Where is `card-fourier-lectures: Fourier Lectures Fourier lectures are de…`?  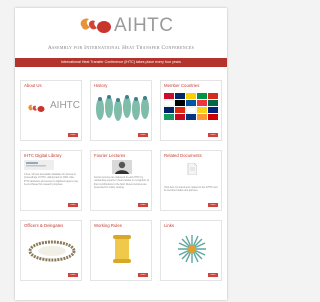
card-fourier-lectures: Fourier Lectures Fourier lectures are de… is located at coordinates (121, 180).